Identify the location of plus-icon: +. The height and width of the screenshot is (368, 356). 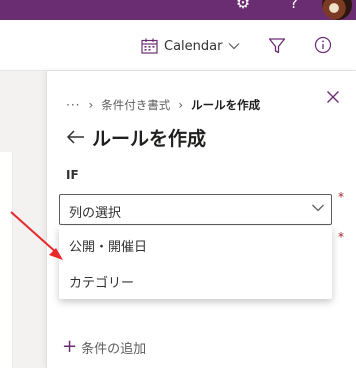
(70, 346).